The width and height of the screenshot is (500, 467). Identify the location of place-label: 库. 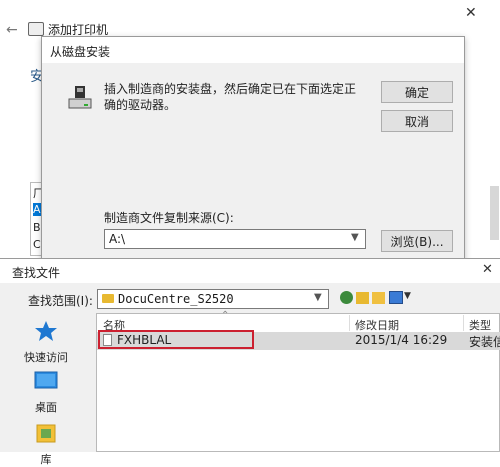
(46, 459).